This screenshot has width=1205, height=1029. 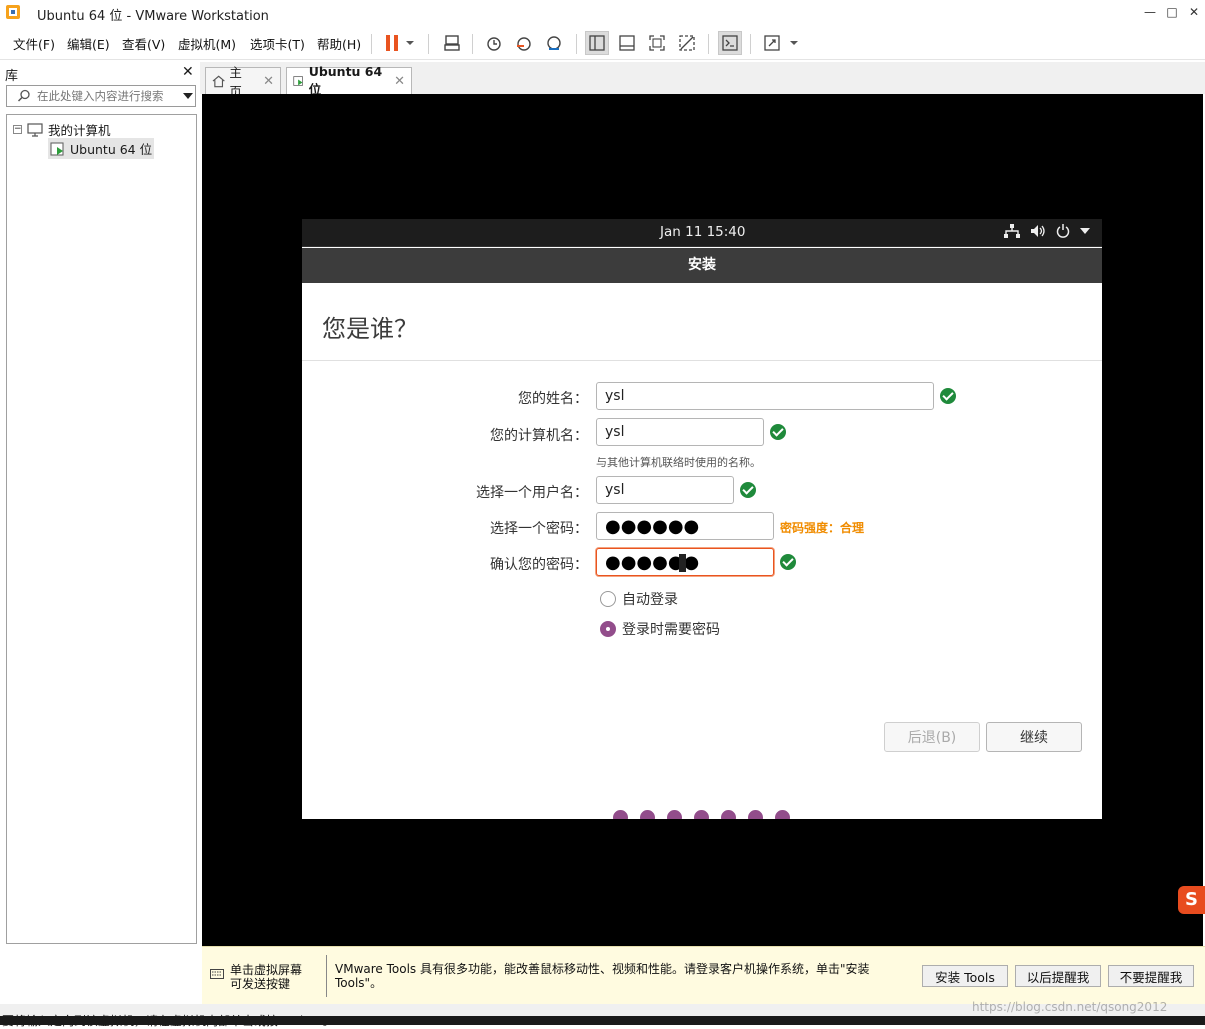 What do you see at coordinates (370, 329) in the screenshot?
I see `page-title: 您是谁？` at bounding box center [370, 329].